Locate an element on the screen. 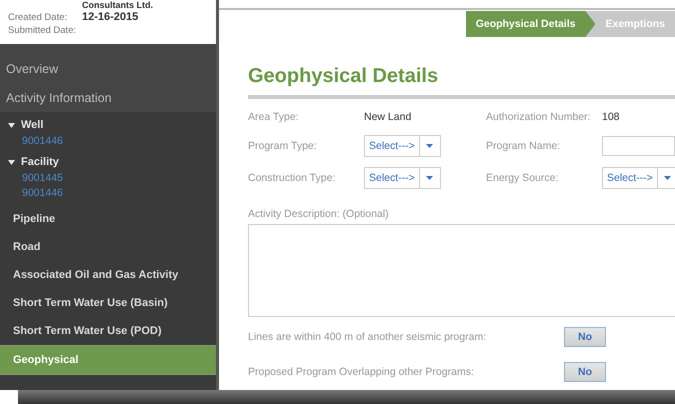  field-label: Authorization Number: is located at coordinates (539, 116).